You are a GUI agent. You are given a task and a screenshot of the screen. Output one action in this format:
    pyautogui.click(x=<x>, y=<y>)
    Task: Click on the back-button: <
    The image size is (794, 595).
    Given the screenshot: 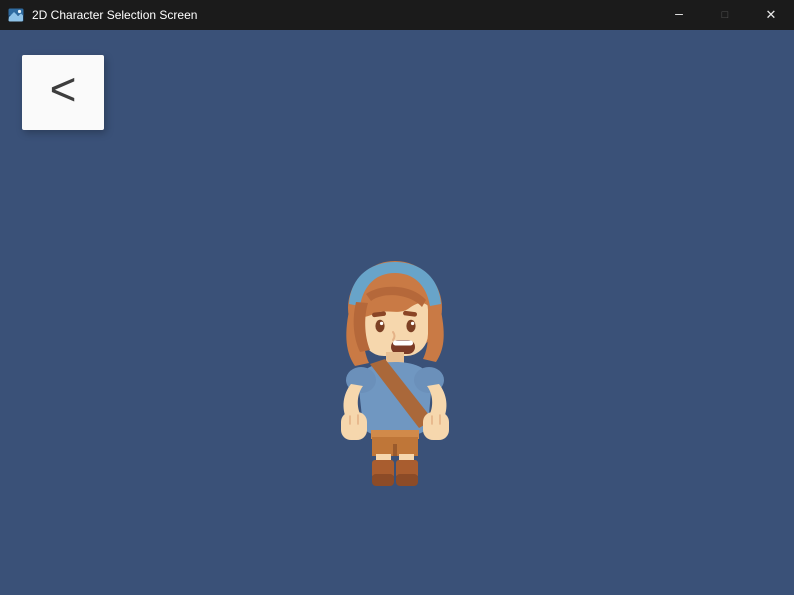 What is the action you would take?
    pyautogui.click(x=63, y=92)
    